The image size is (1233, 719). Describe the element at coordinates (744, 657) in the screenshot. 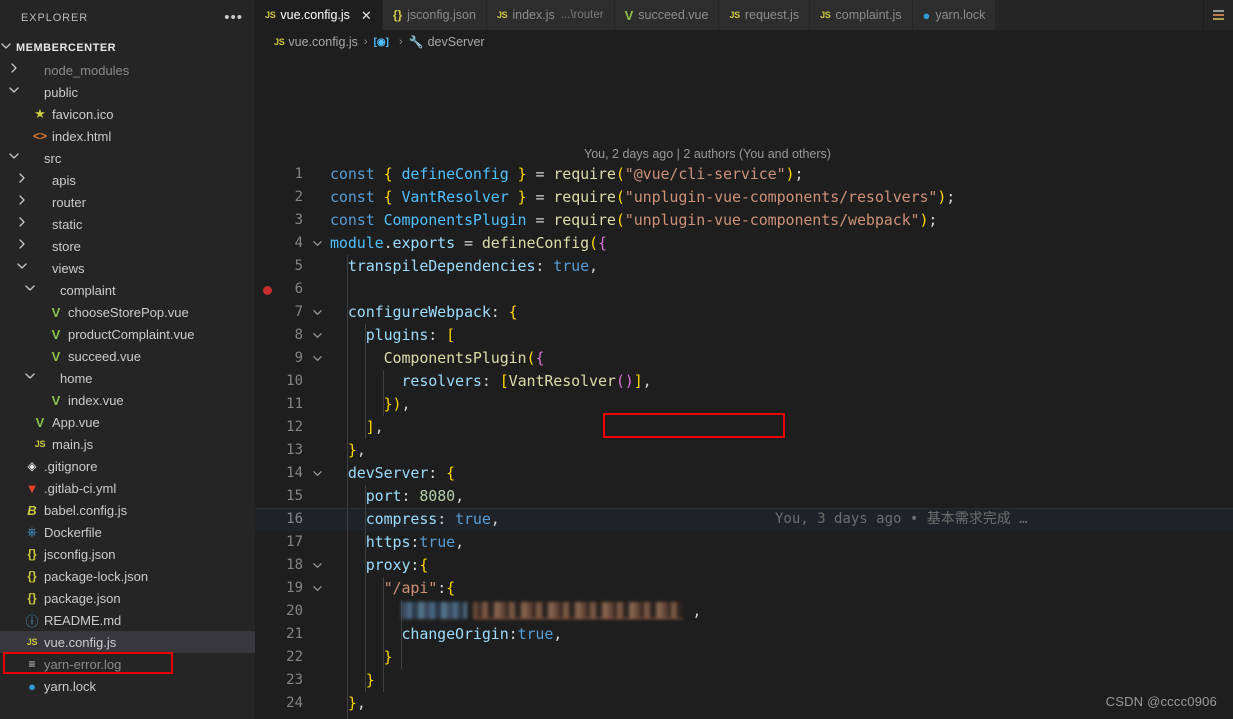

I see `code-line: 22 }` at that location.